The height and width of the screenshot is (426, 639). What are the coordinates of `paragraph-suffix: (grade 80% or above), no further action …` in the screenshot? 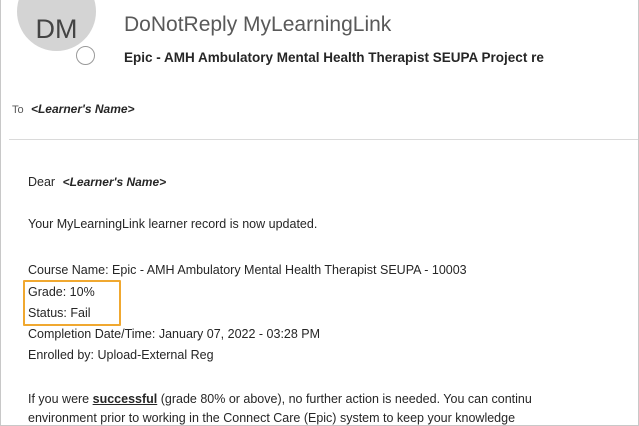 It's located at (344, 399).